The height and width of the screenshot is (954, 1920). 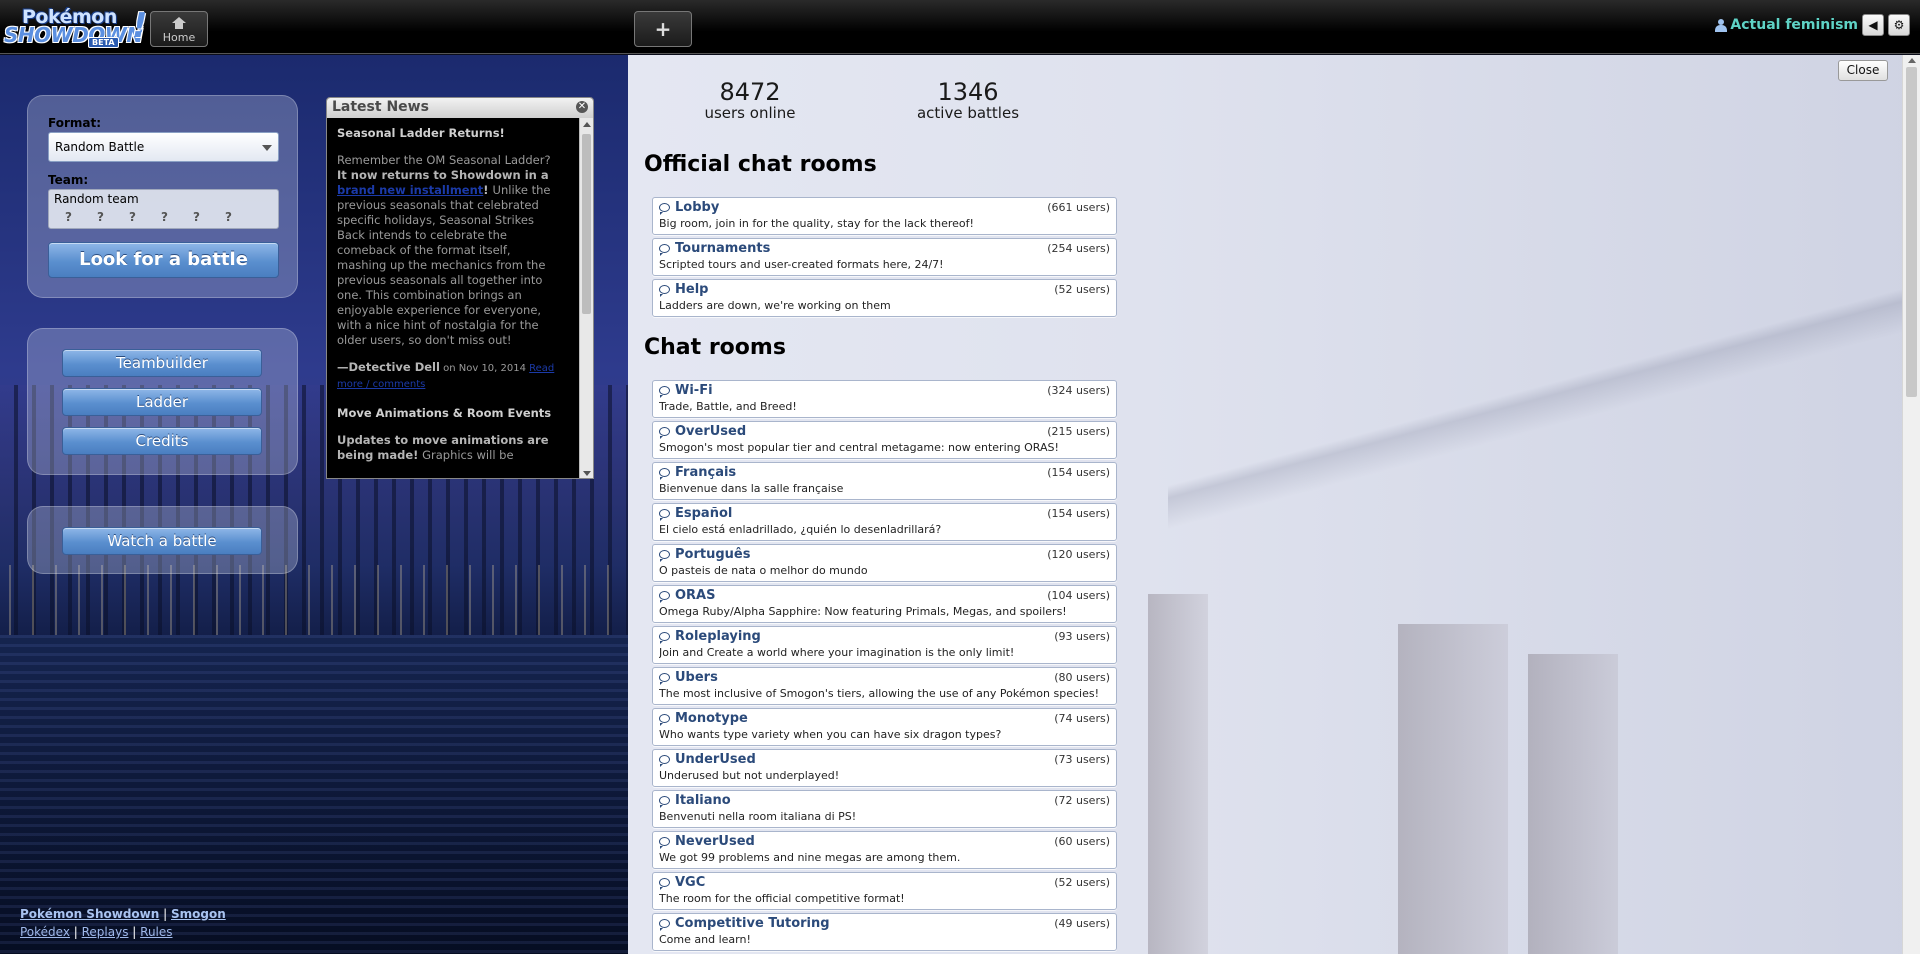 What do you see at coordinates (179, 29) in the screenshot?
I see `tab-home: Home` at bounding box center [179, 29].